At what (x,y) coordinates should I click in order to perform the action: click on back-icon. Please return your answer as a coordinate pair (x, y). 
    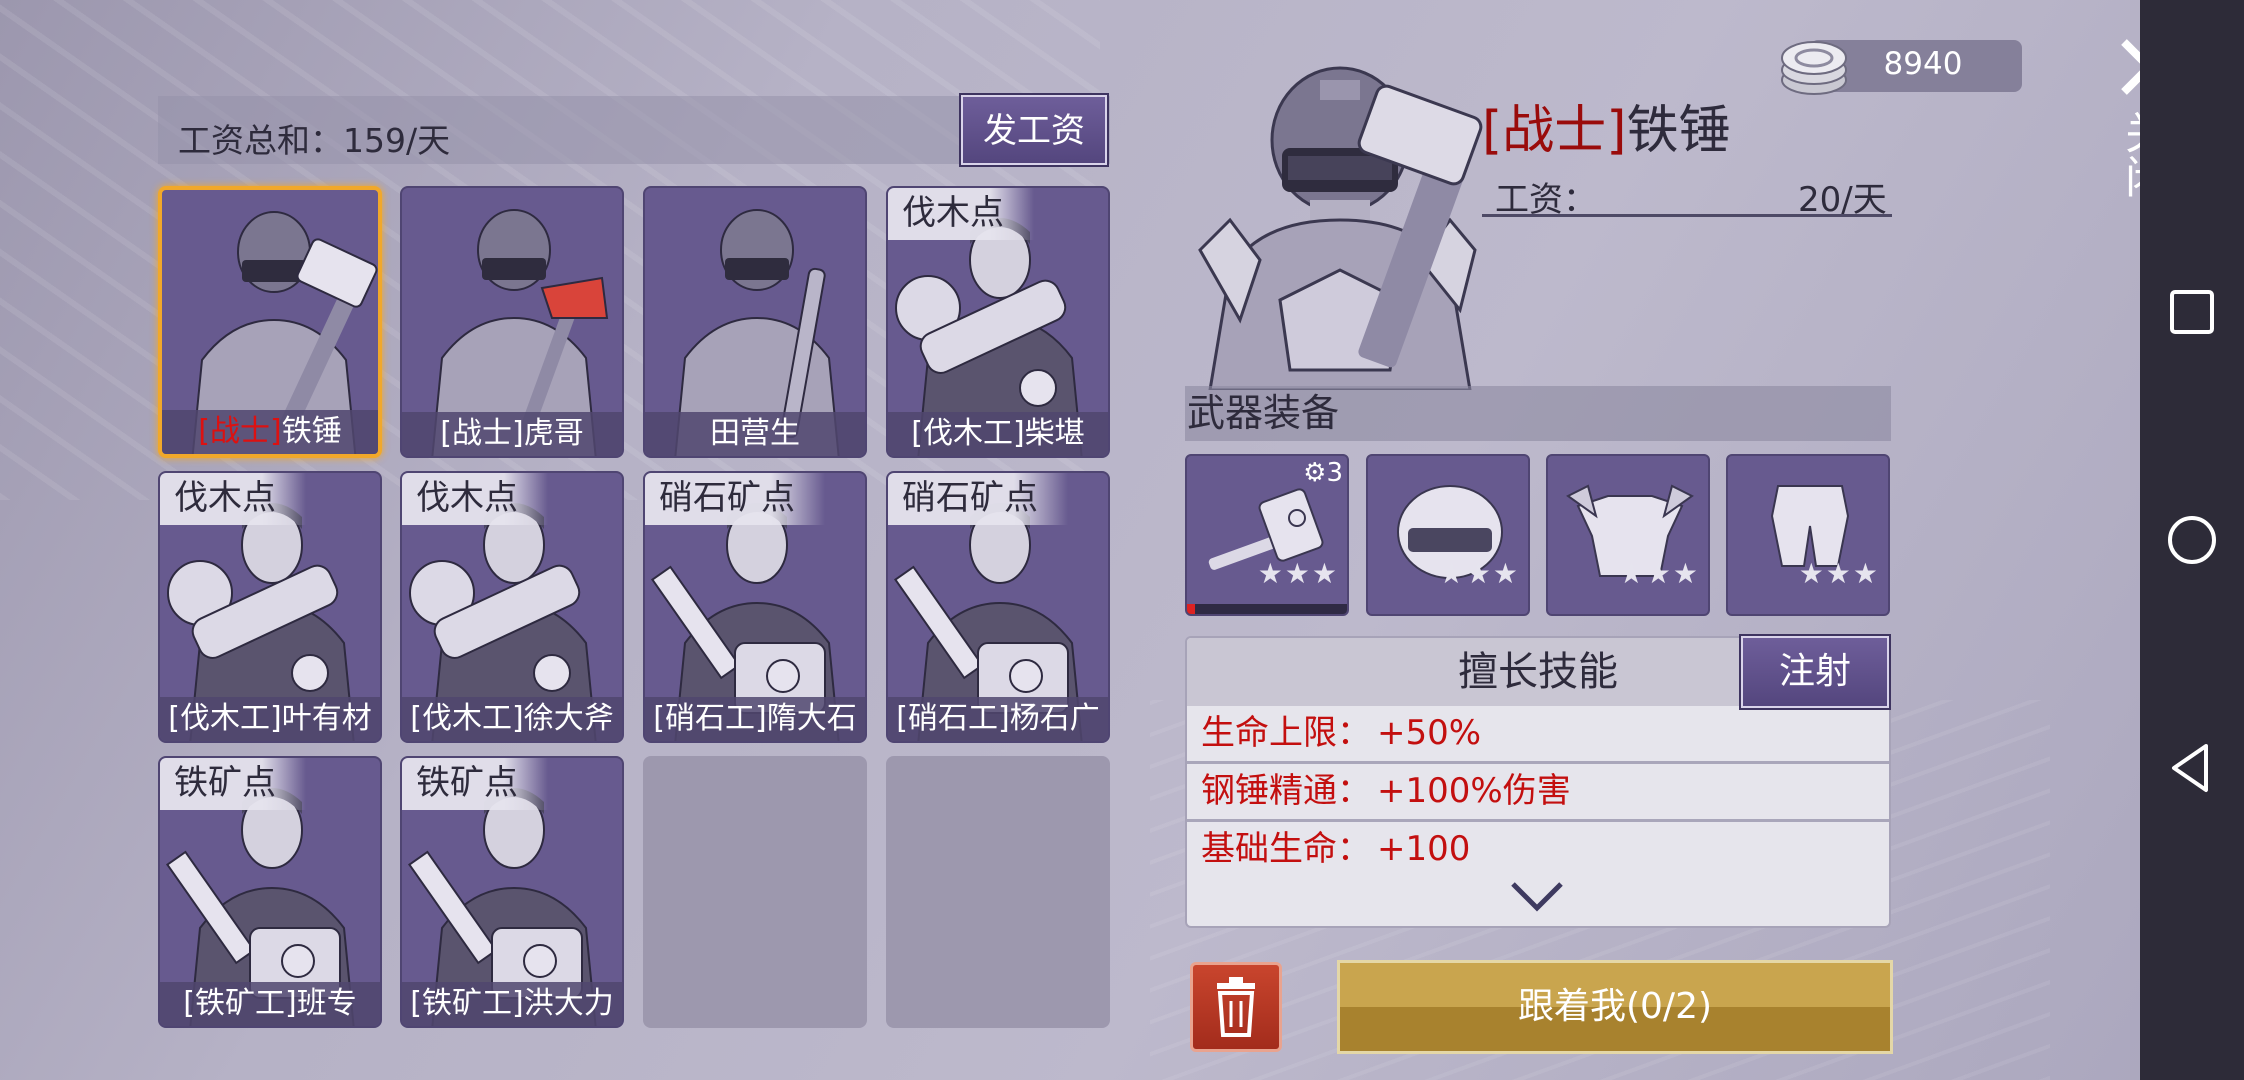
    Looking at the image, I should click on (2192, 768).